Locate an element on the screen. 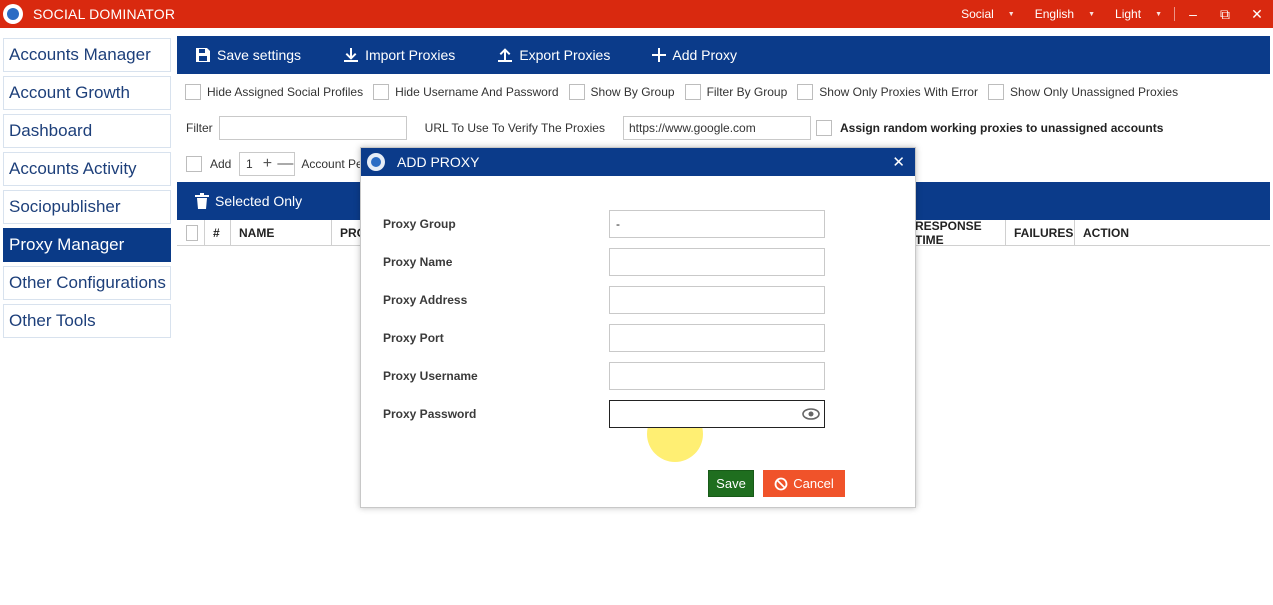 The image size is (1273, 605). sidebar-item-dashboard: Dashboard is located at coordinates (87, 131).